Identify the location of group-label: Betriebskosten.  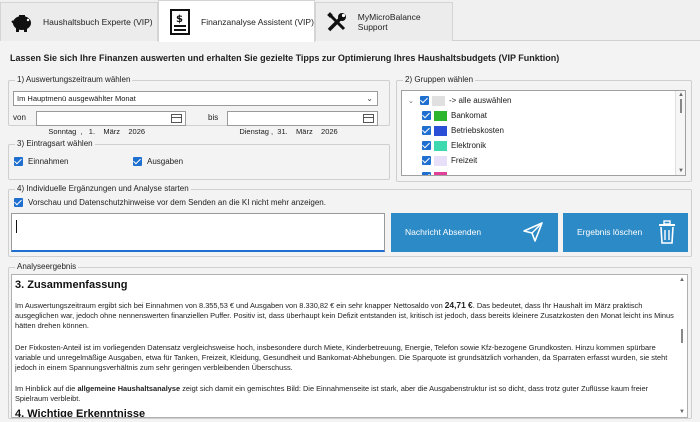
(477, 130).